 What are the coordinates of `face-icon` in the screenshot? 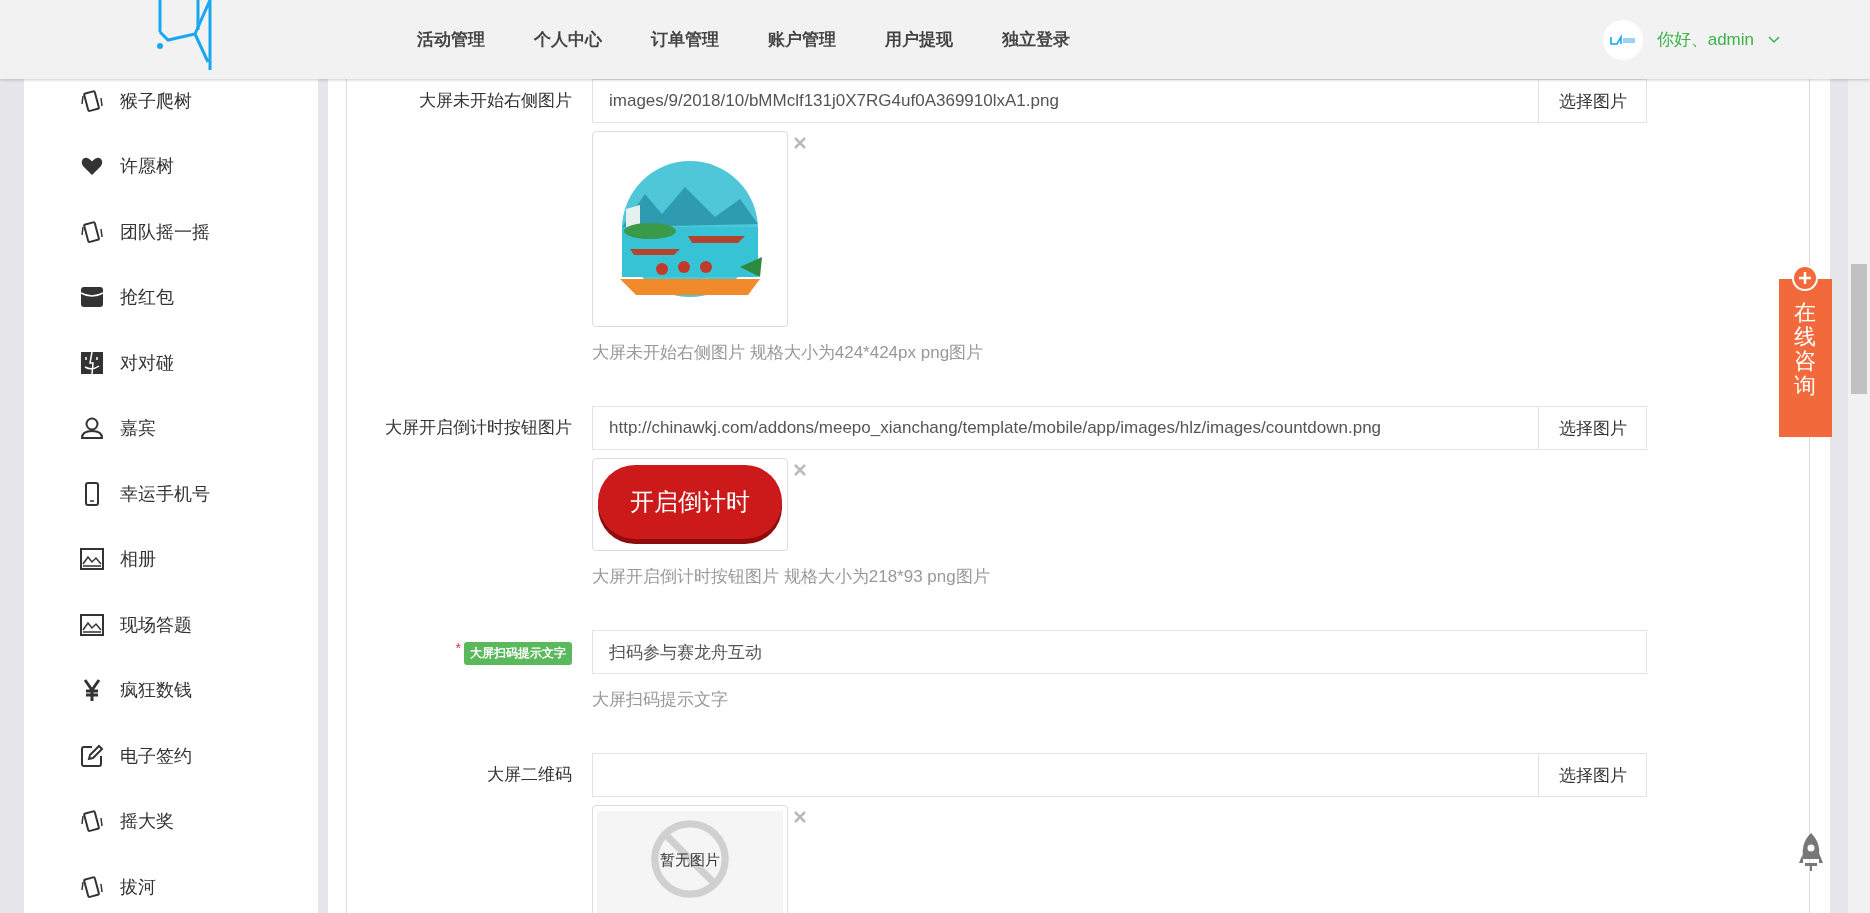 It's located at (92, 362).